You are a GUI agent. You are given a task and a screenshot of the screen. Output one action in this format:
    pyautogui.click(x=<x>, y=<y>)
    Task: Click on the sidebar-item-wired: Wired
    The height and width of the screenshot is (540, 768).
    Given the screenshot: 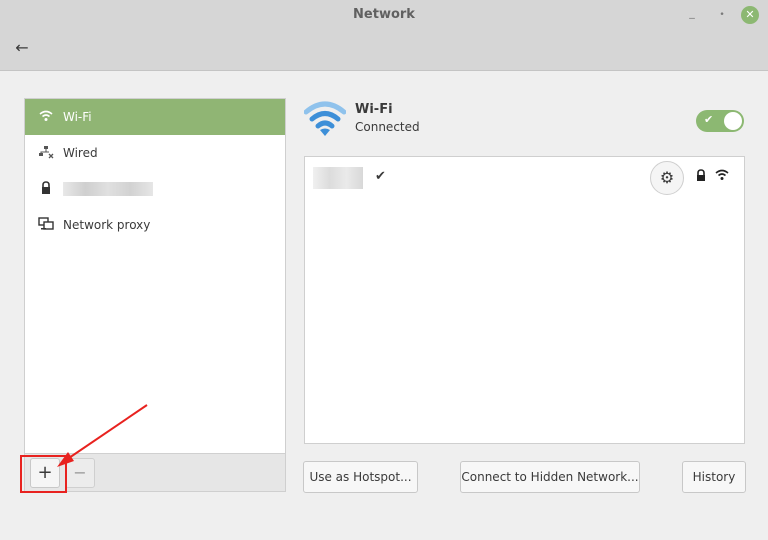 What is the action you would take?
    pyautogui.click(x=155, y=153)
    